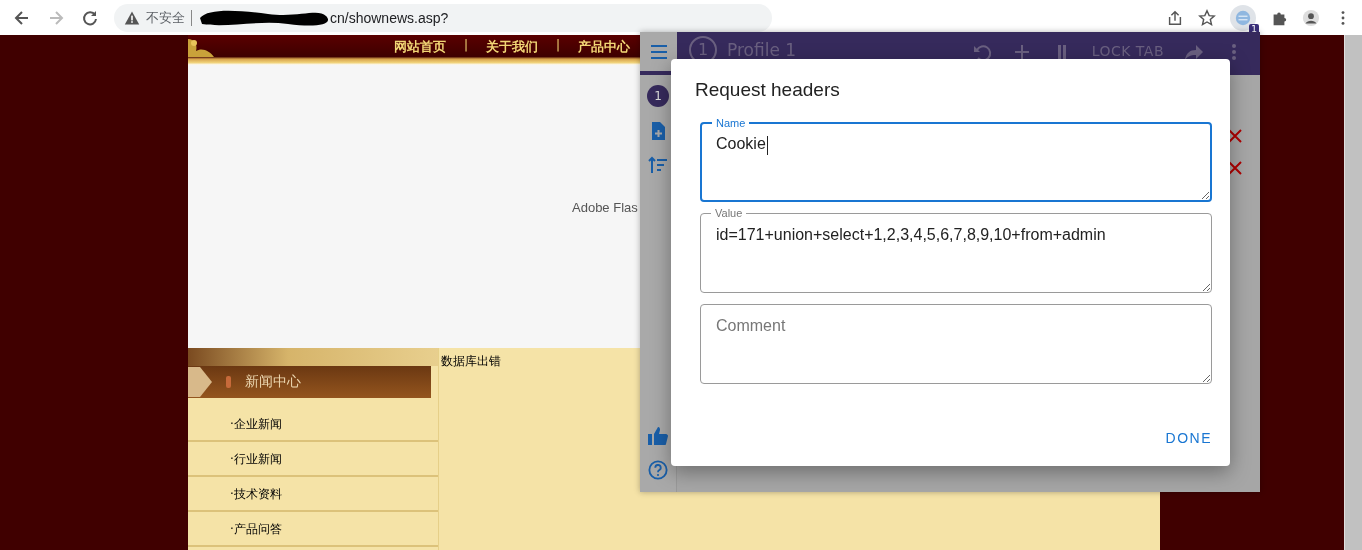  Describe the element at coordinates (768, 90) in the screenshot. I see `dialog-title: Request headers` at that location.